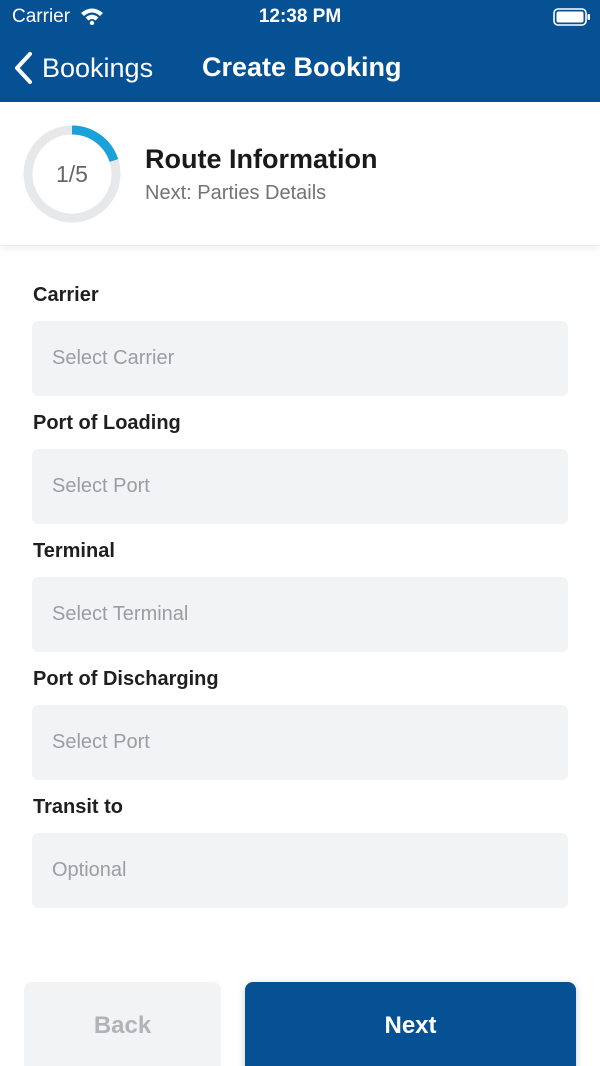  I want to click on chevron-left-icon, so click(23, 68).